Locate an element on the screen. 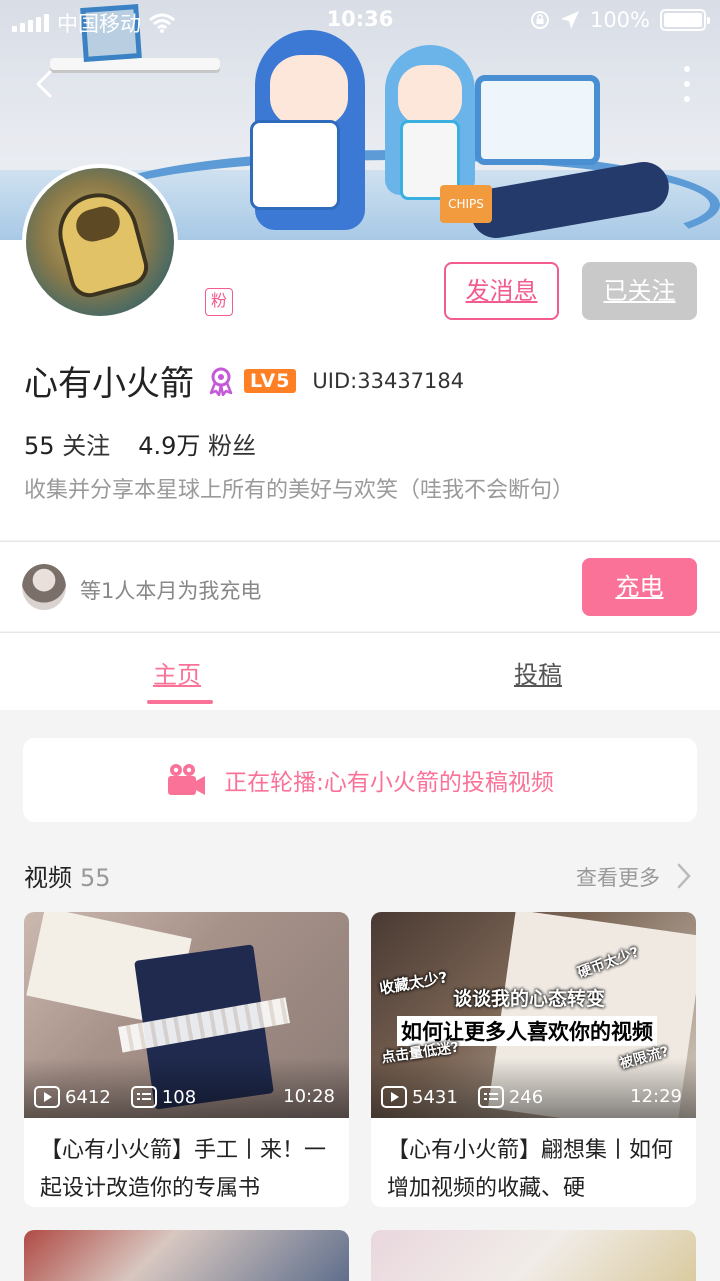 This screenshot has height=1281, width=720. profile-tabs: 主页 投稿 is located at coordinates (360, 671).